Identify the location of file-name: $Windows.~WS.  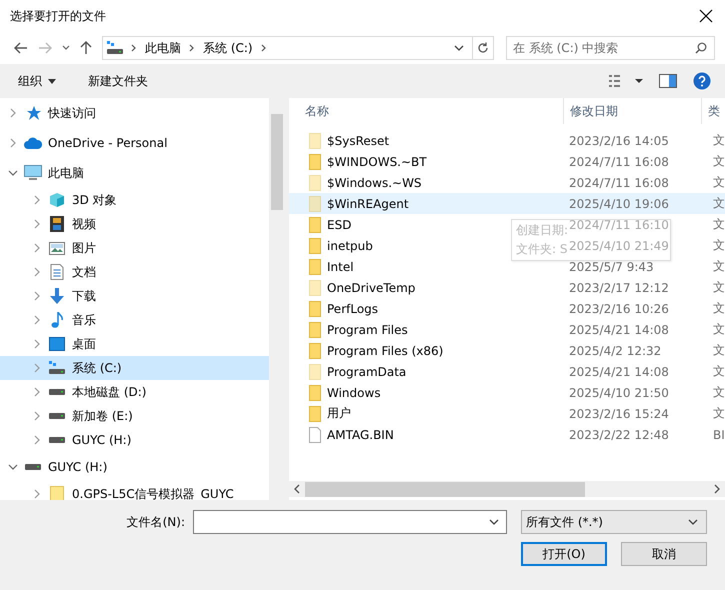
(374, 183).